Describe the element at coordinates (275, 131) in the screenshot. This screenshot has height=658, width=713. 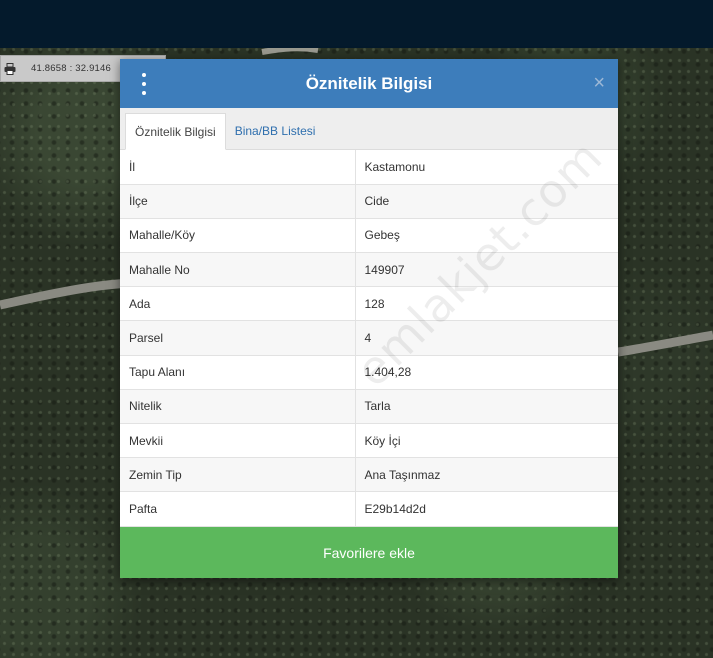
I see `tab-building-list: Bina/BB Listesi` at that location.